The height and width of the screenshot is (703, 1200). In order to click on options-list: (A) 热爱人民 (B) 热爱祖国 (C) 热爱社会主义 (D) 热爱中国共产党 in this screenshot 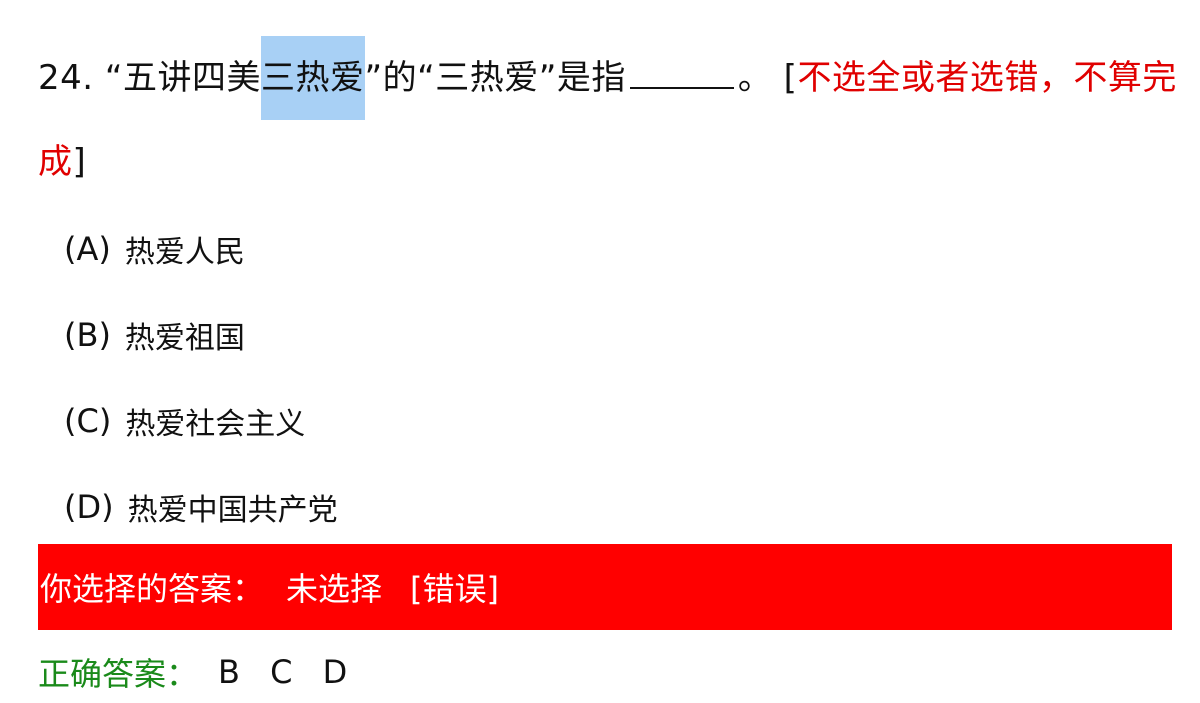, I will do `click(201, 378)`.